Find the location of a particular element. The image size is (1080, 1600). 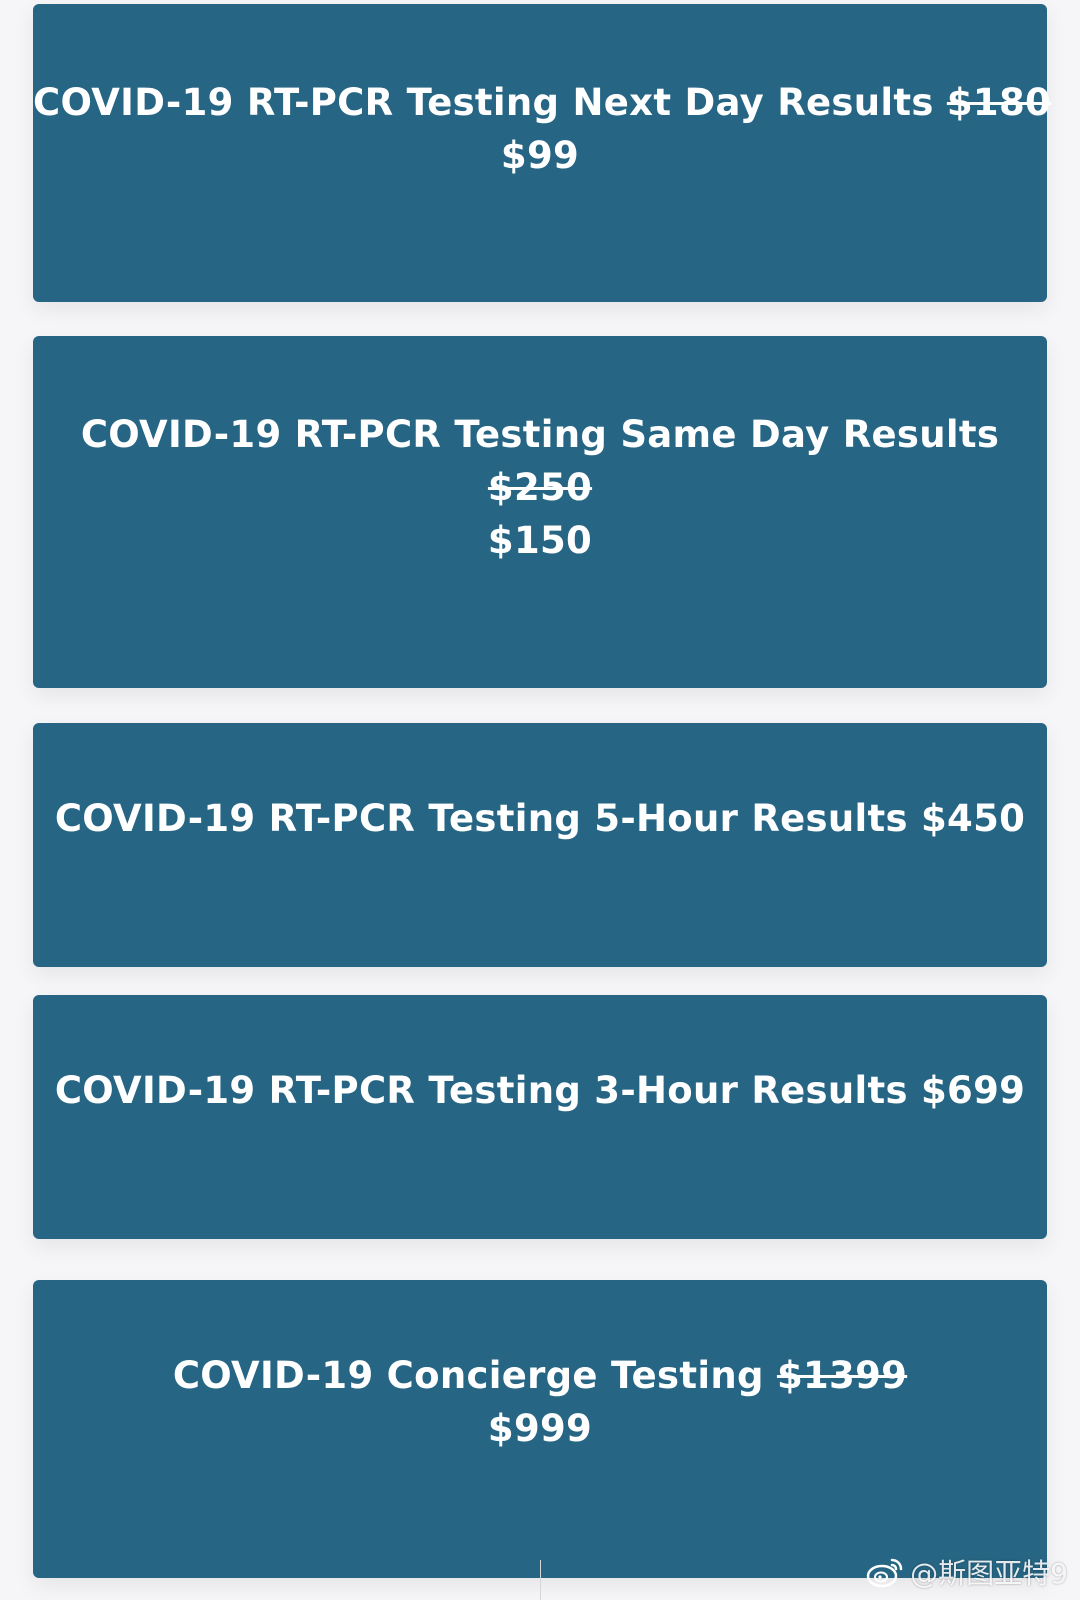

sale-price: $999 is located at coordinates (540, 1428).